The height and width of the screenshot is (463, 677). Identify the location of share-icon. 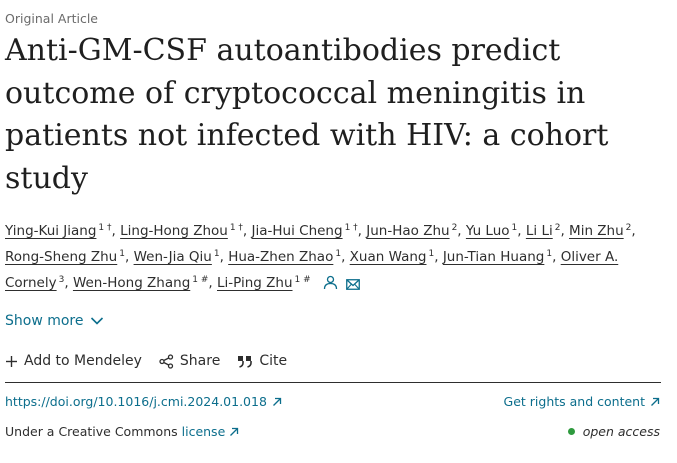
(166, 361).